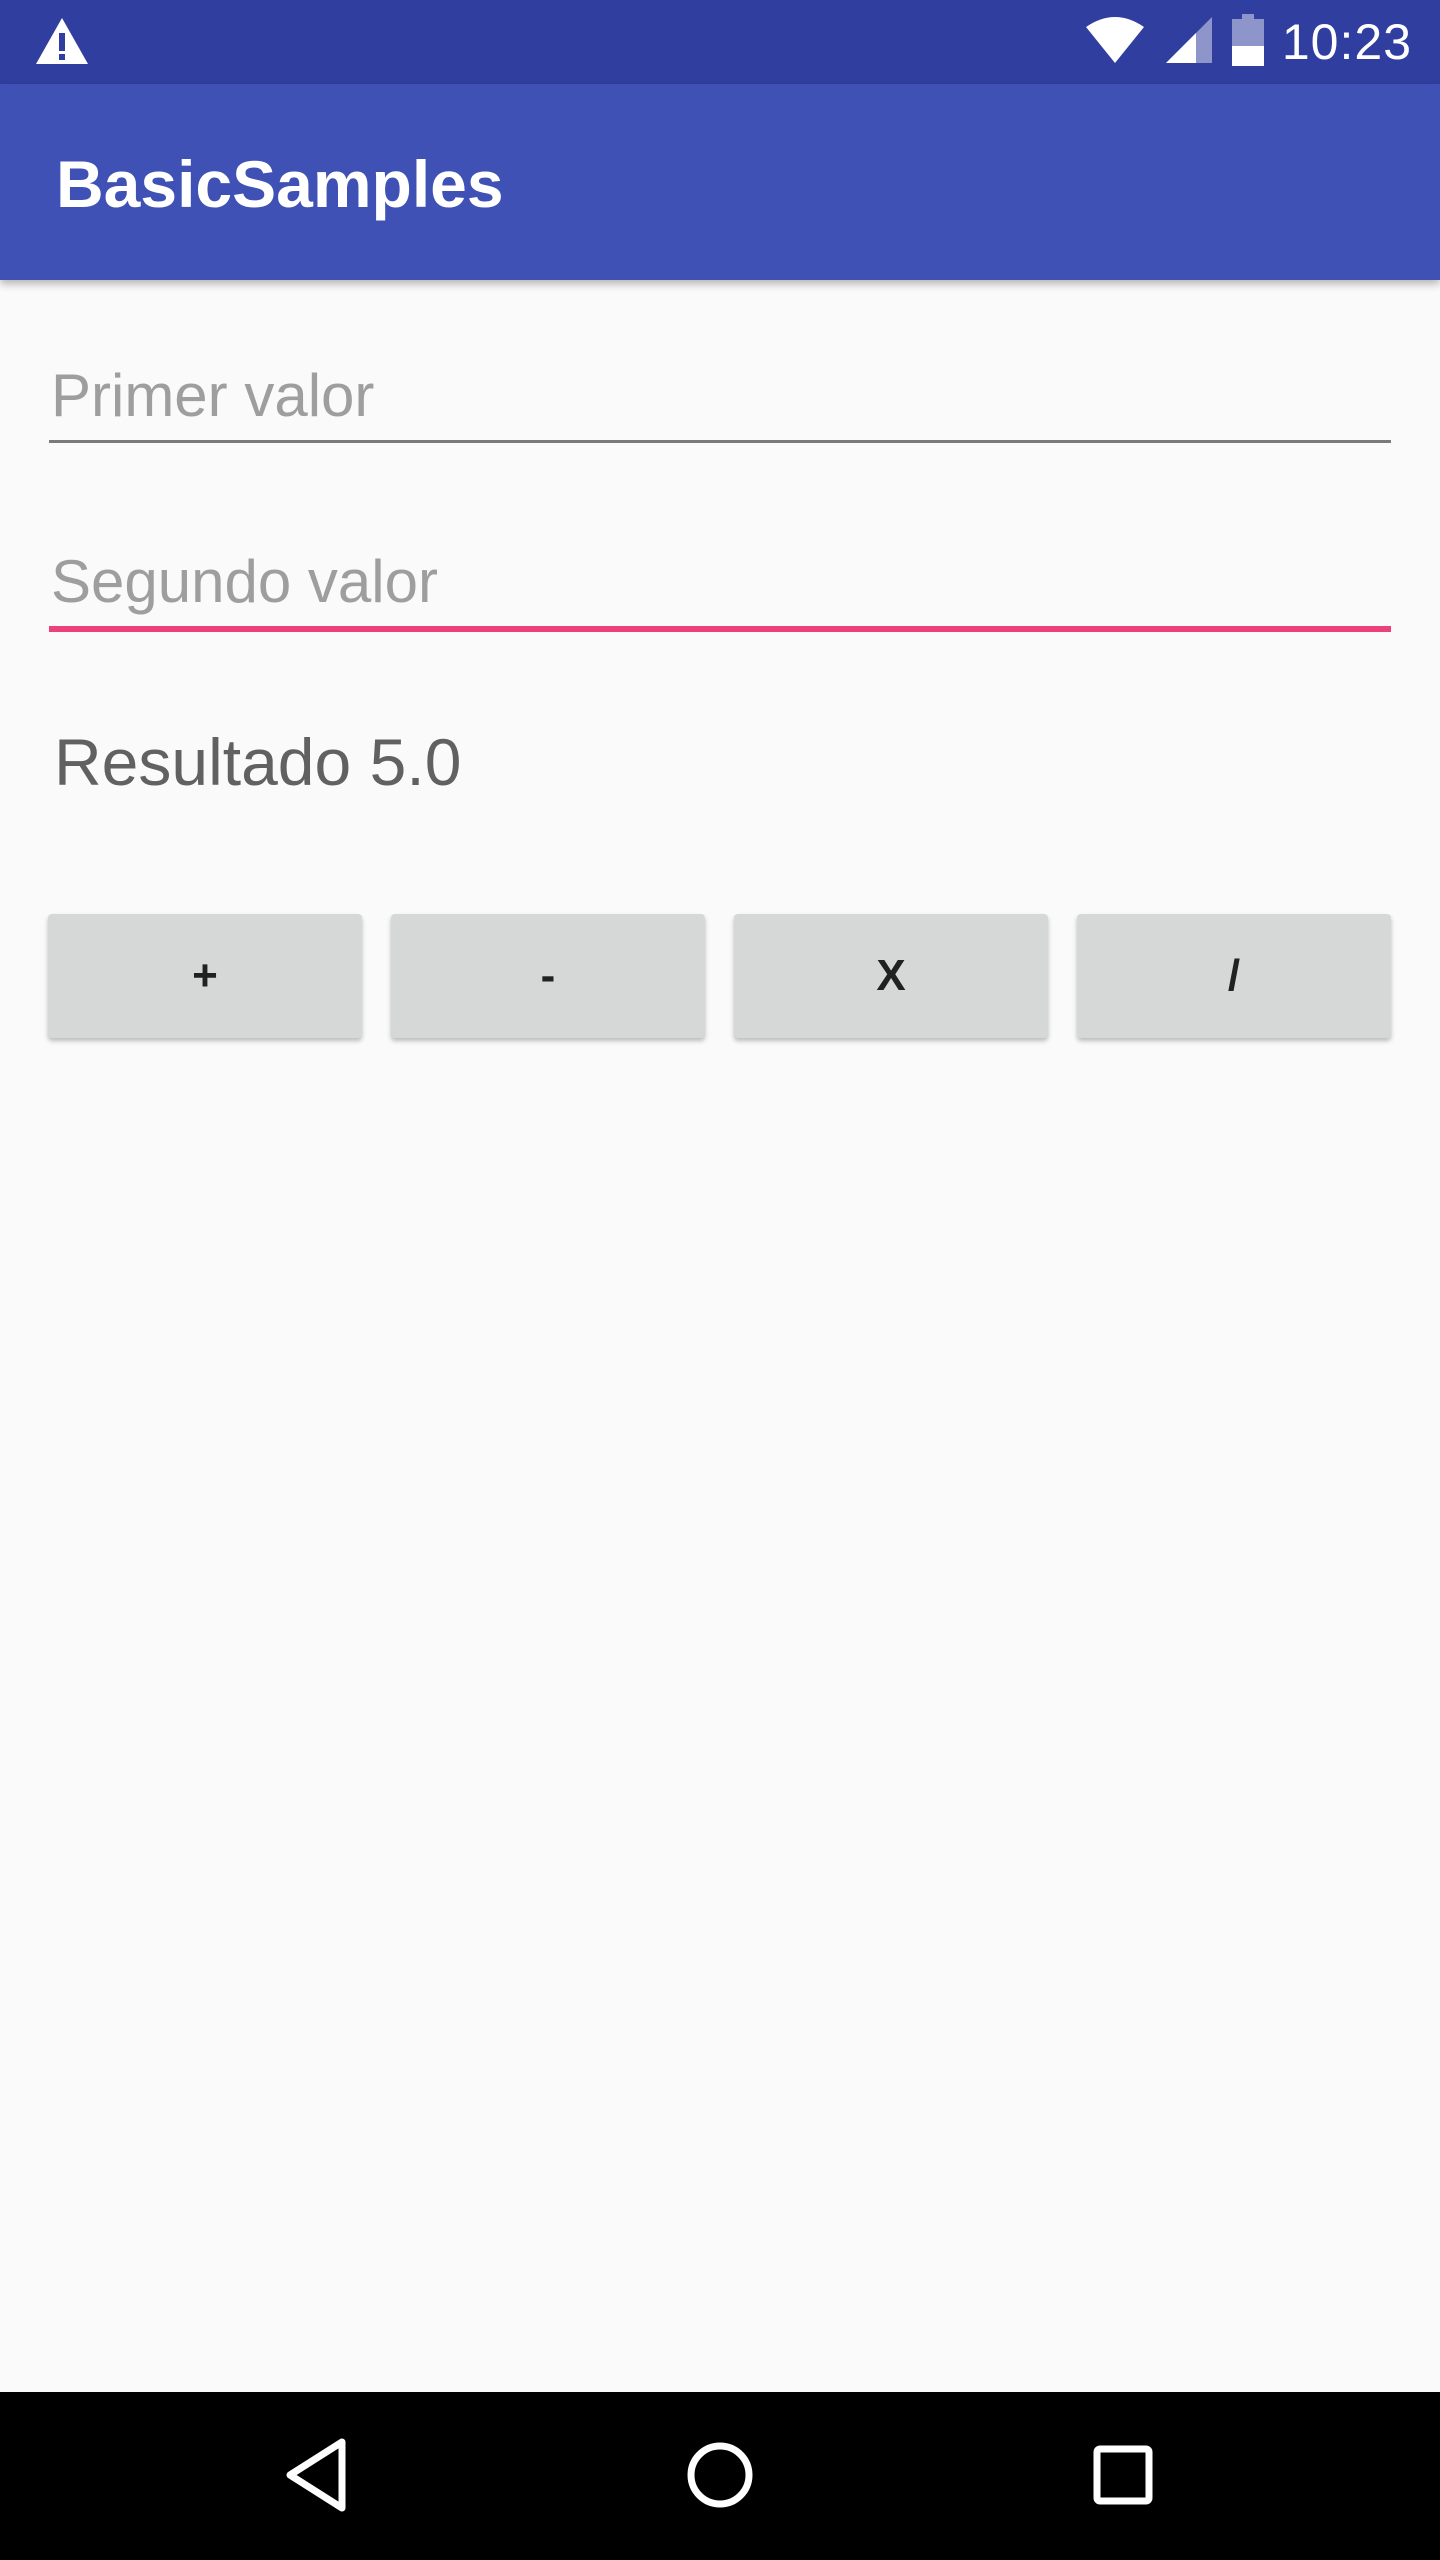  What do you see at coordinates (415, 762) in the screenshot?
I see `result-value: 5.0` at bounding box center [415, 762].